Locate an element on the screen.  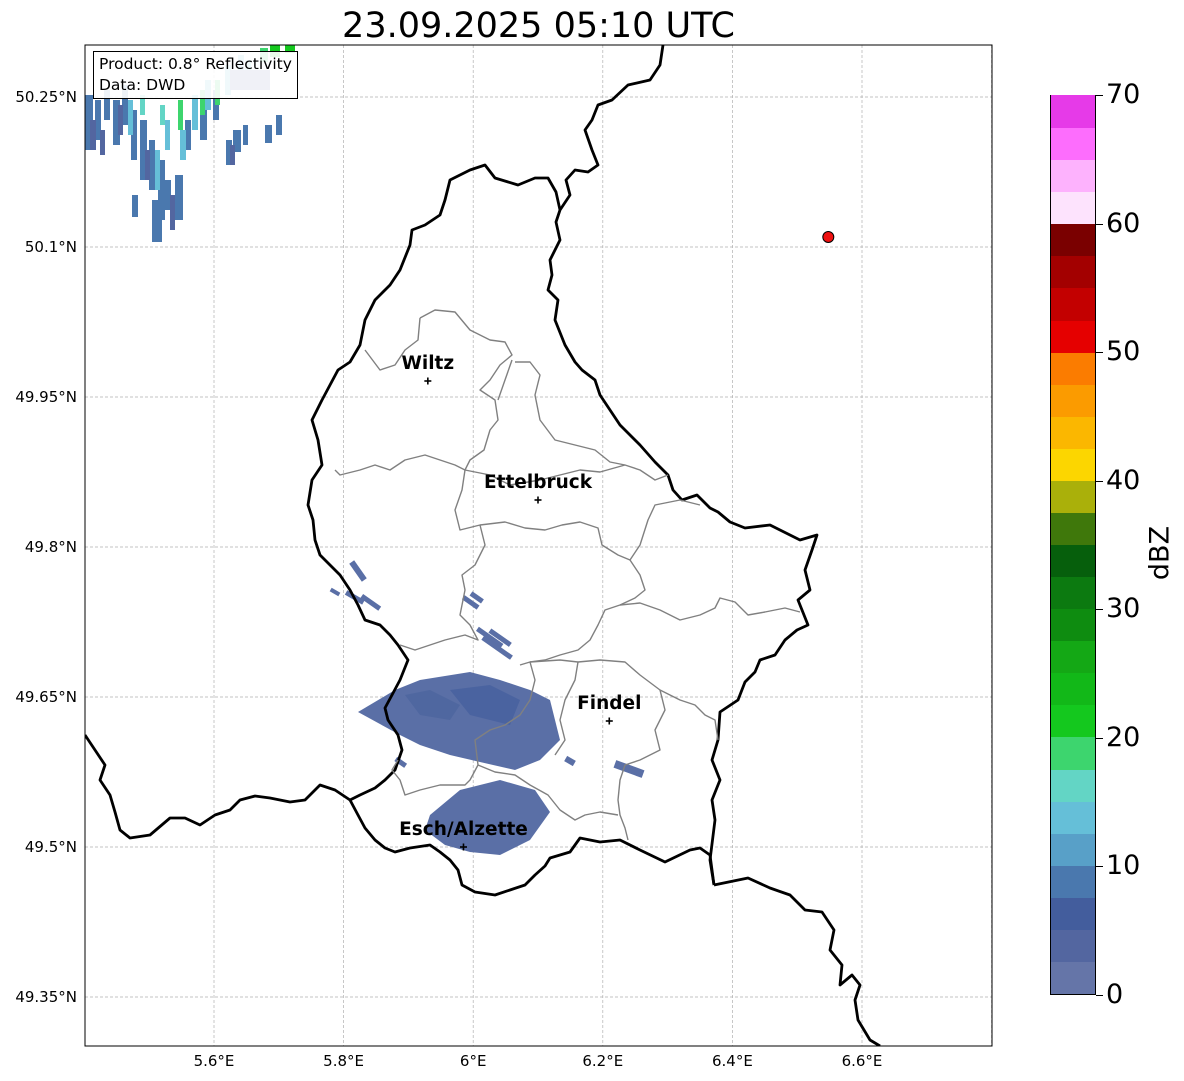
colorbar is located at coordinates (1073, 545).